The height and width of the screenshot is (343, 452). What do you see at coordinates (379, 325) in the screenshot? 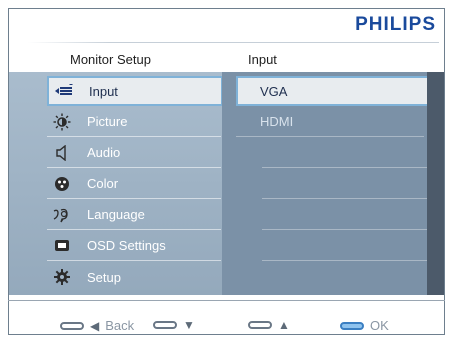
I see `ok-label: OK` at bounding box center [379, 325].